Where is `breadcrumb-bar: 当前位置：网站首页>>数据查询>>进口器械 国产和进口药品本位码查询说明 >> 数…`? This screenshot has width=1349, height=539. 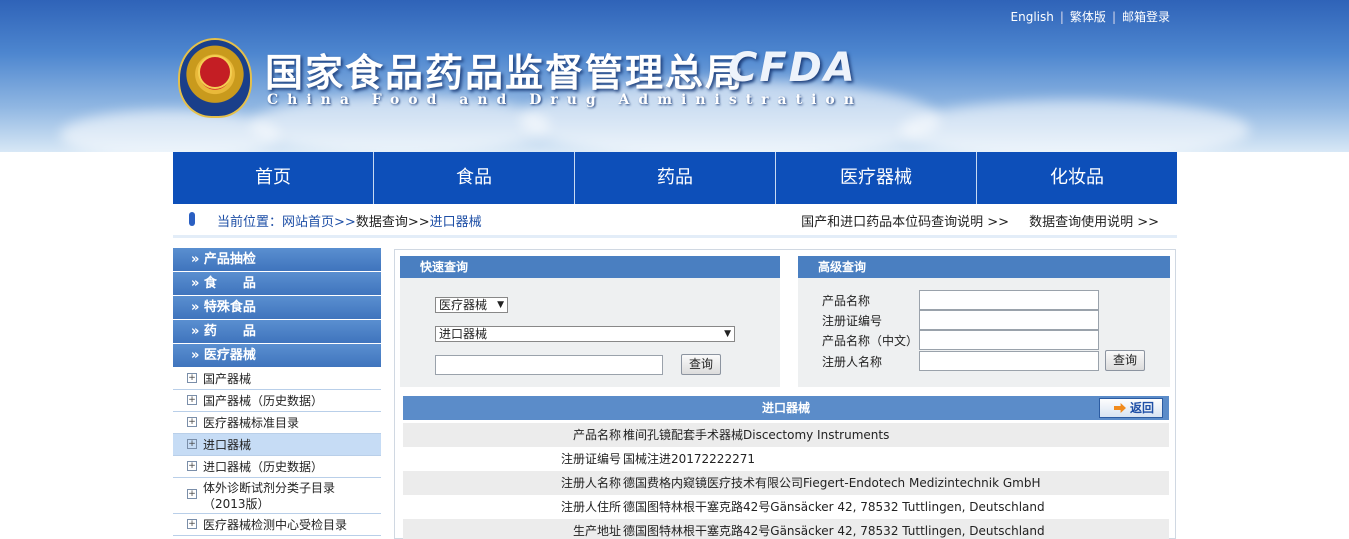
breadcrumb-bar: 当前位置：网站首页>>数据查询>>进口器械 国产和进口药品本位码查询说明 >> 数… is located at coordinates (675, 221).